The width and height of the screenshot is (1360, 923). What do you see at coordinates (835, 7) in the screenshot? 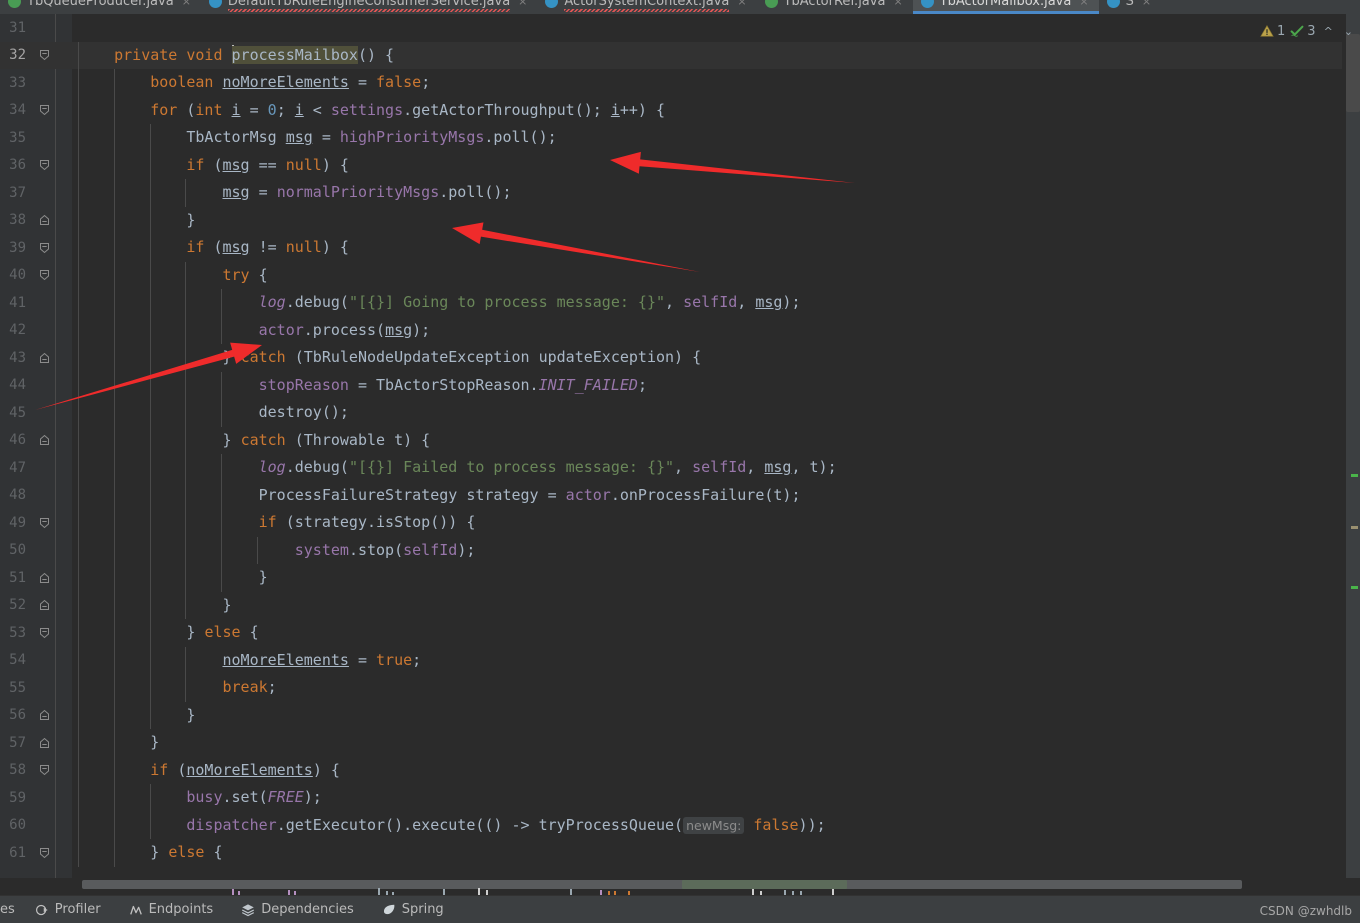
I see `editor-tab-tbactorref-java: TbActorRef.java ×` at bounding box center [835, 7].